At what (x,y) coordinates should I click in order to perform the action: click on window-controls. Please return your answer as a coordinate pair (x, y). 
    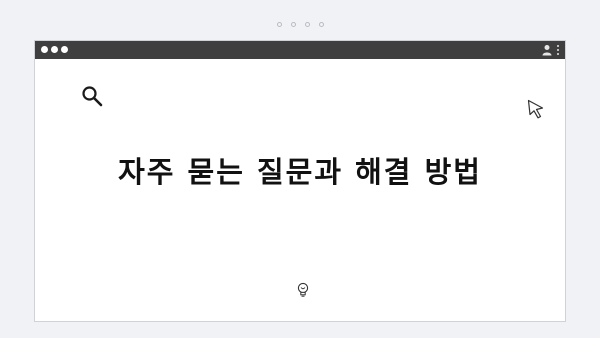
    Looking at the image, I should click on (54, 49).